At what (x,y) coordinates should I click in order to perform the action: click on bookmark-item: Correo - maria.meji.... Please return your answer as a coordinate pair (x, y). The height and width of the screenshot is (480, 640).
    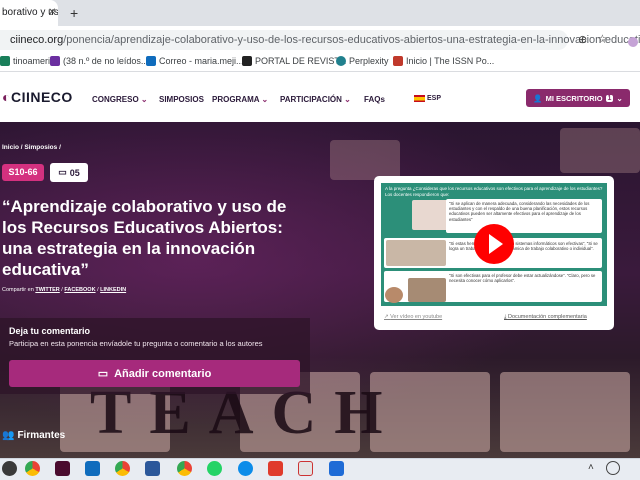
    Looking at the image, I should click on (195, 61).